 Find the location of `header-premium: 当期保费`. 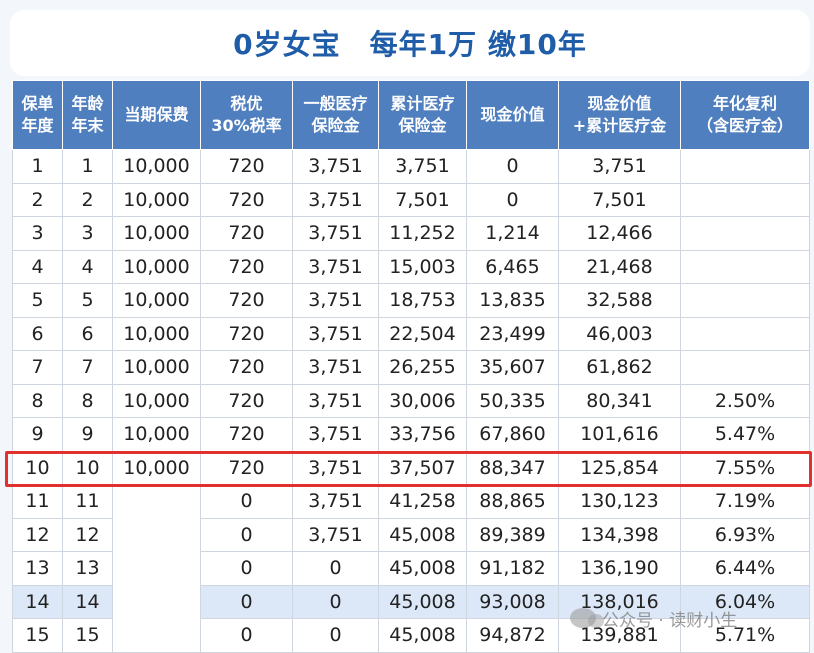

header-premium: 当期保费 is located at coordinates (156, 115).